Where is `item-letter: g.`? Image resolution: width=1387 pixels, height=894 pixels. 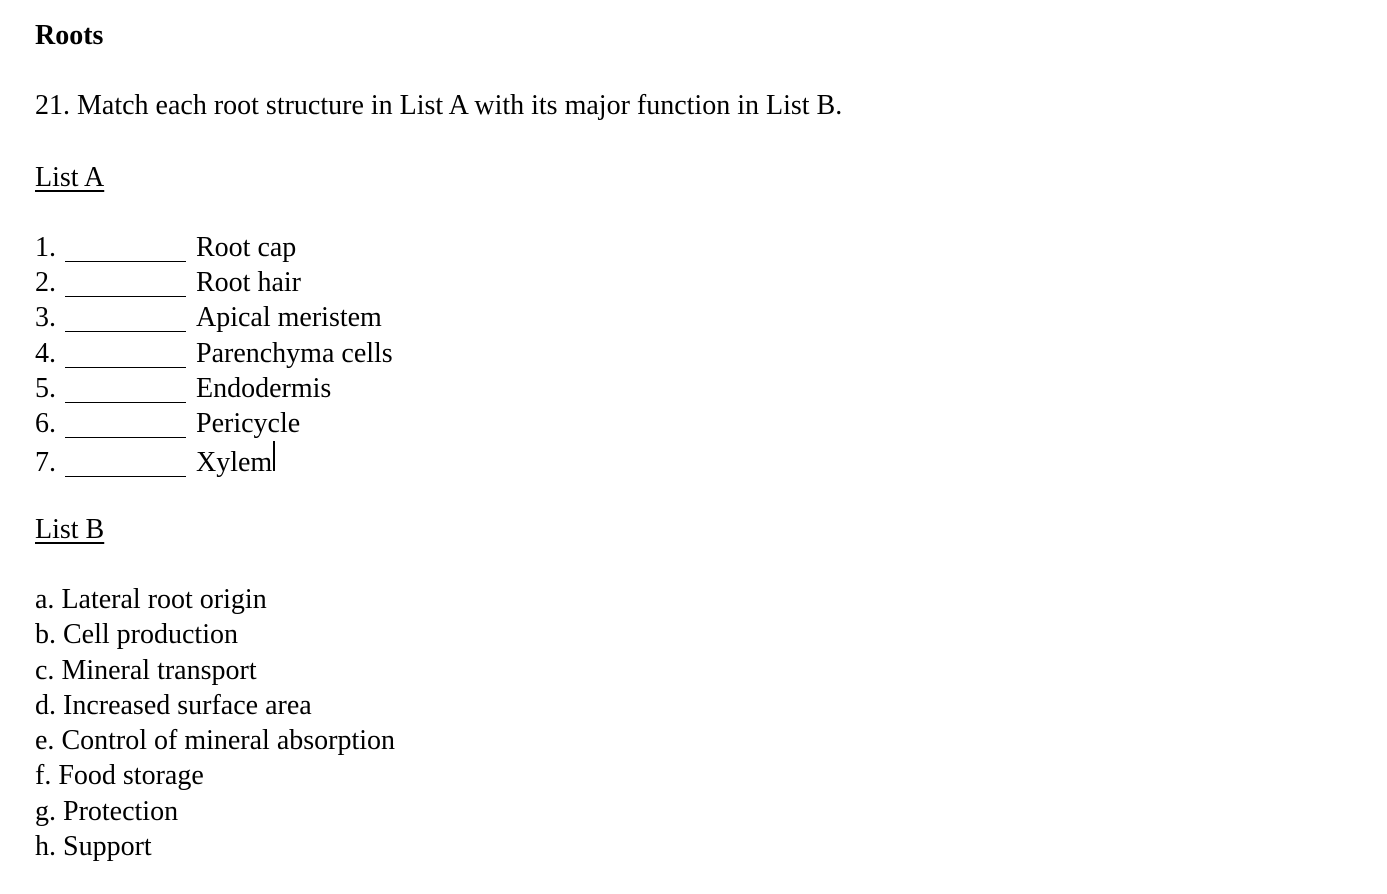 item-letter: g. is located at coordinates (45, 811).